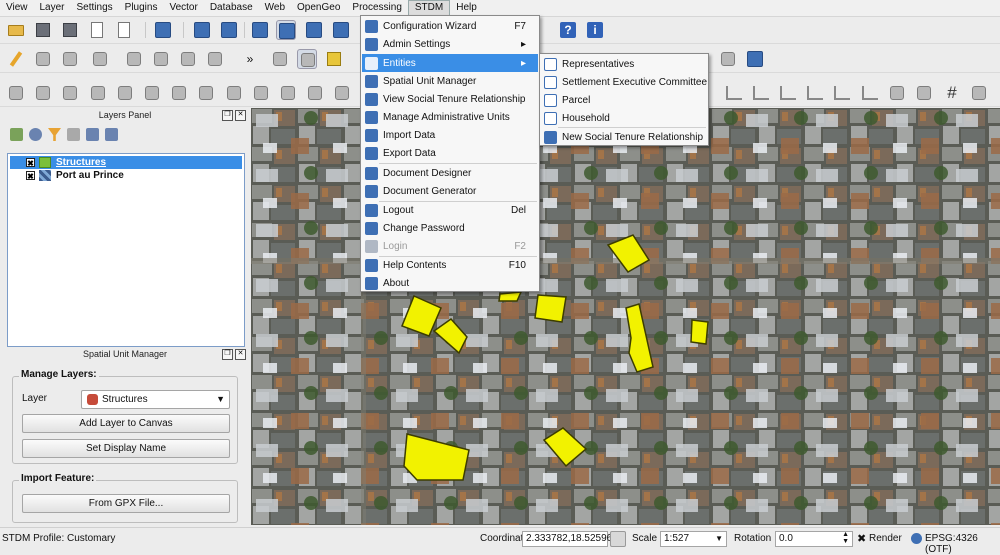  I want to click on simplify-button, so click(288, 93).